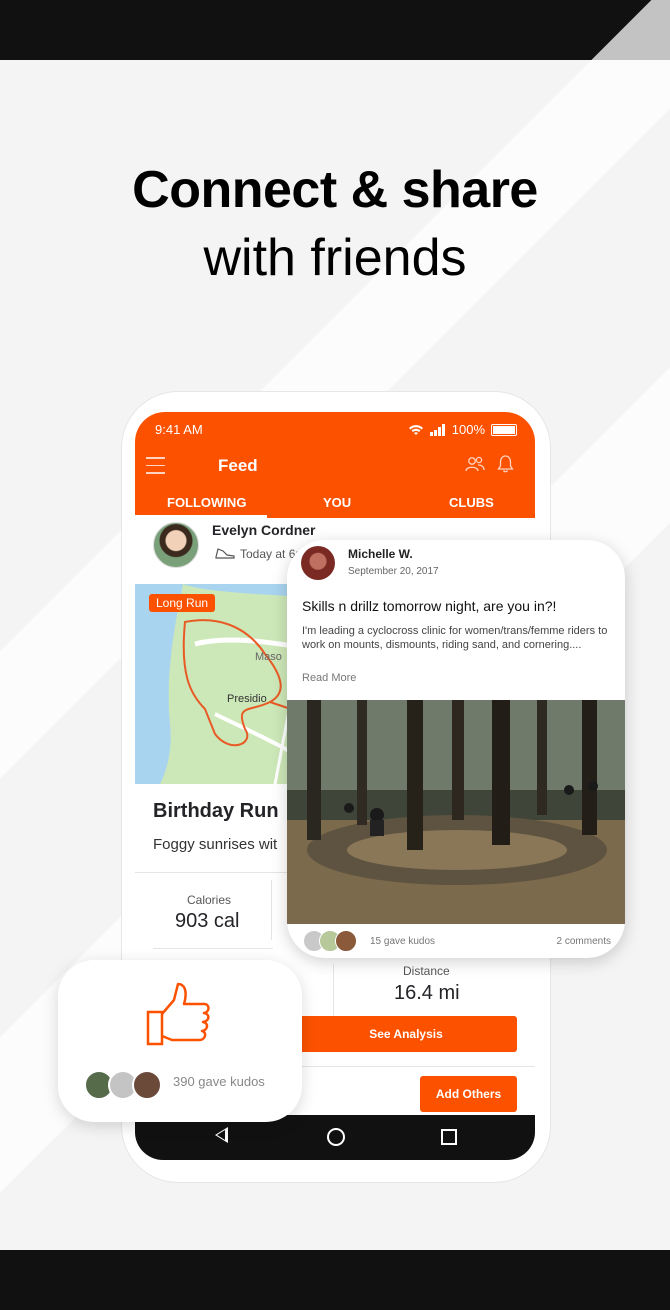  I want to click on activity-title: Birthday Run, so click(216, 811).